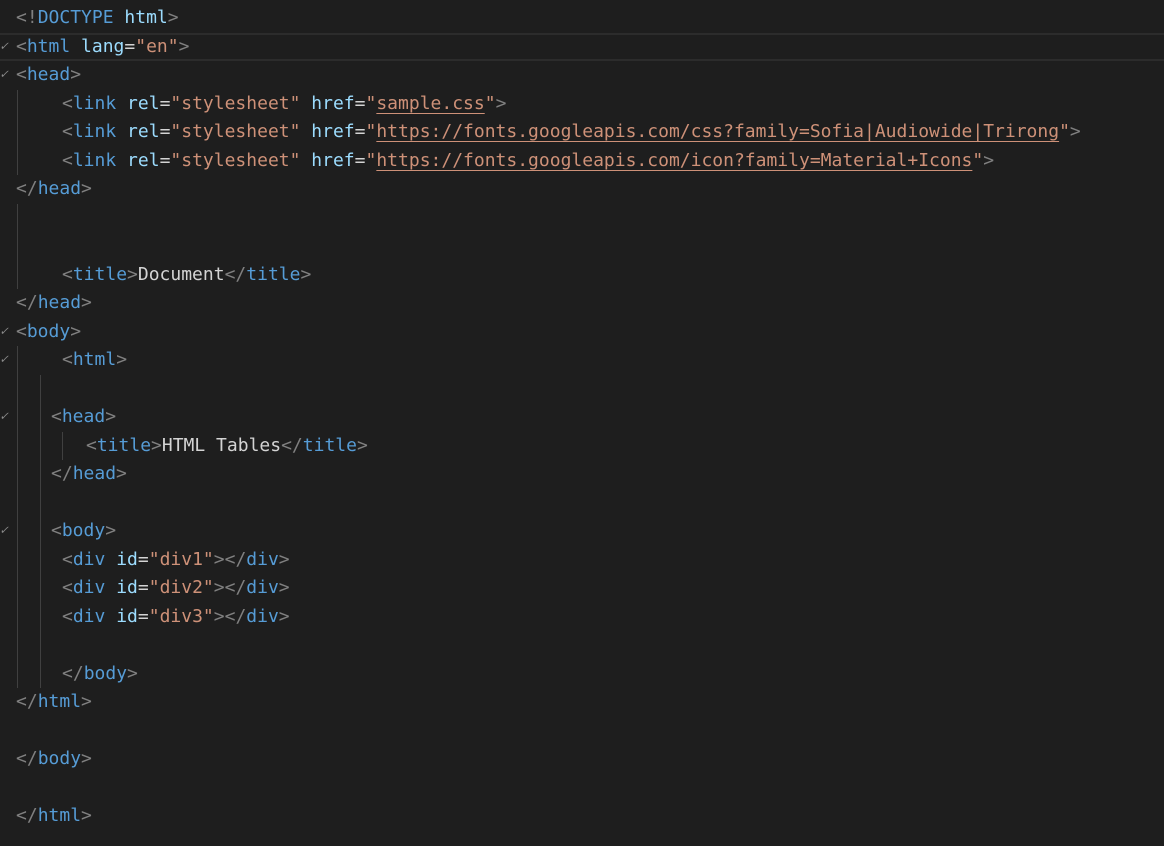 This screenshot has height=846, width=1164. I want to click on code-token: id, so click(127, 559).